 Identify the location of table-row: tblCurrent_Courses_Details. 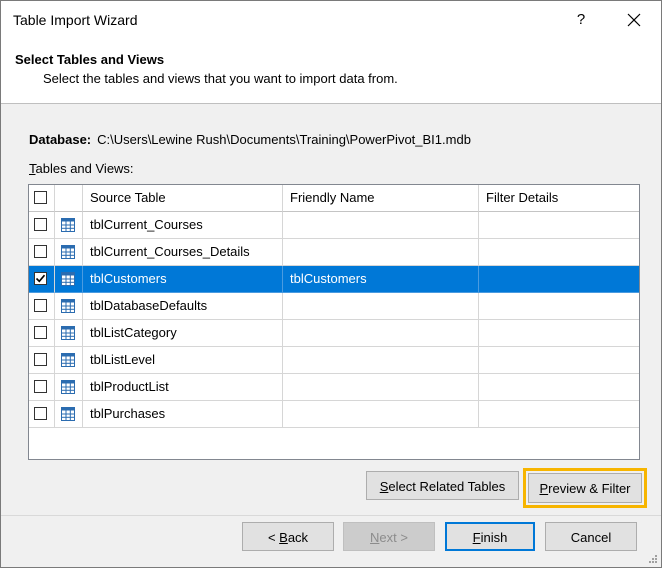
(334, 252).